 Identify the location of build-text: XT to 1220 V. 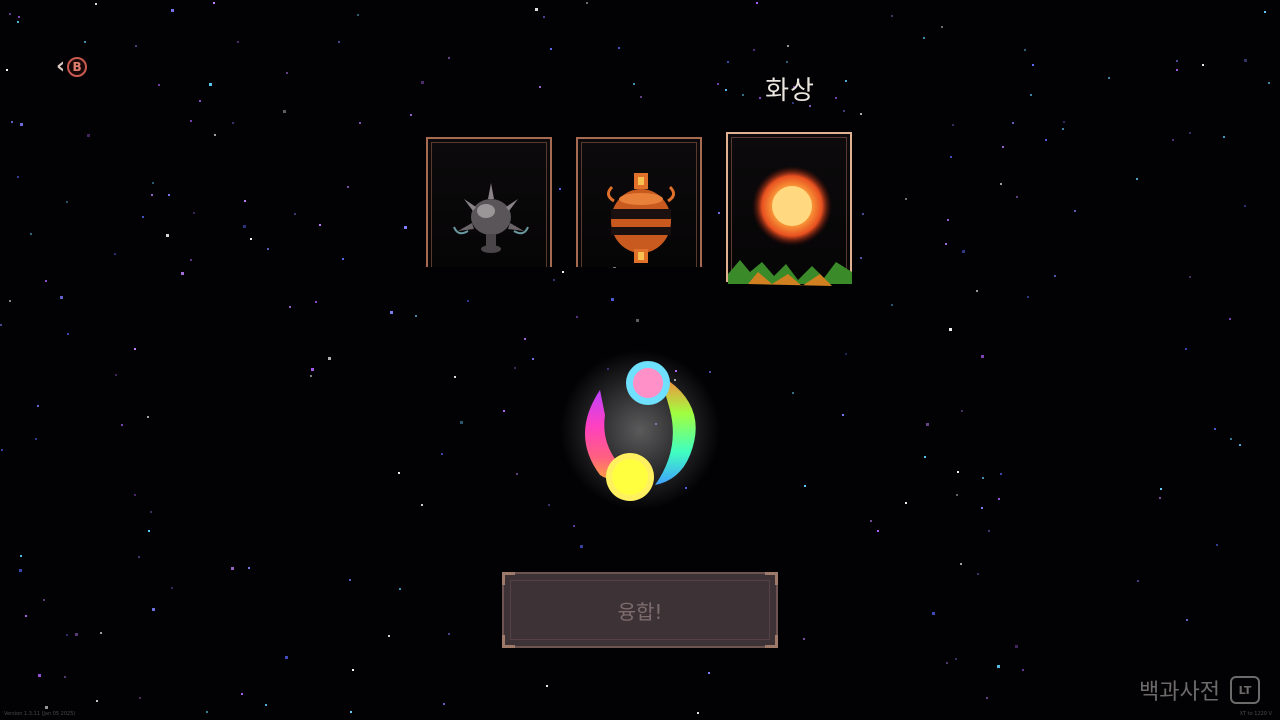
(1255, 714).